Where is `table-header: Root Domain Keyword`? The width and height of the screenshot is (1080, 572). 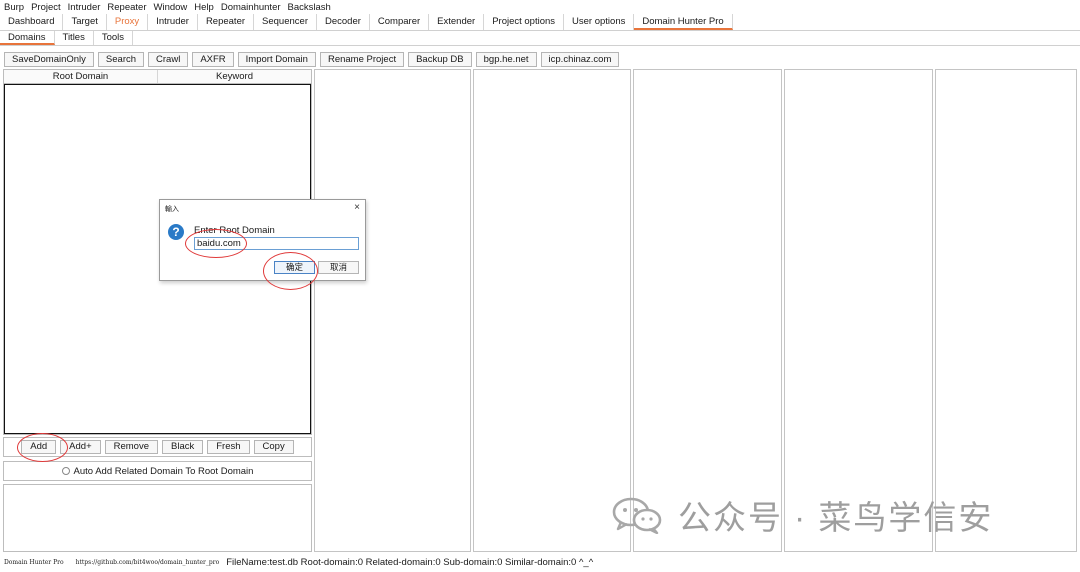
table-header: Root Domain Keyword is located at coordinates (157, 77).